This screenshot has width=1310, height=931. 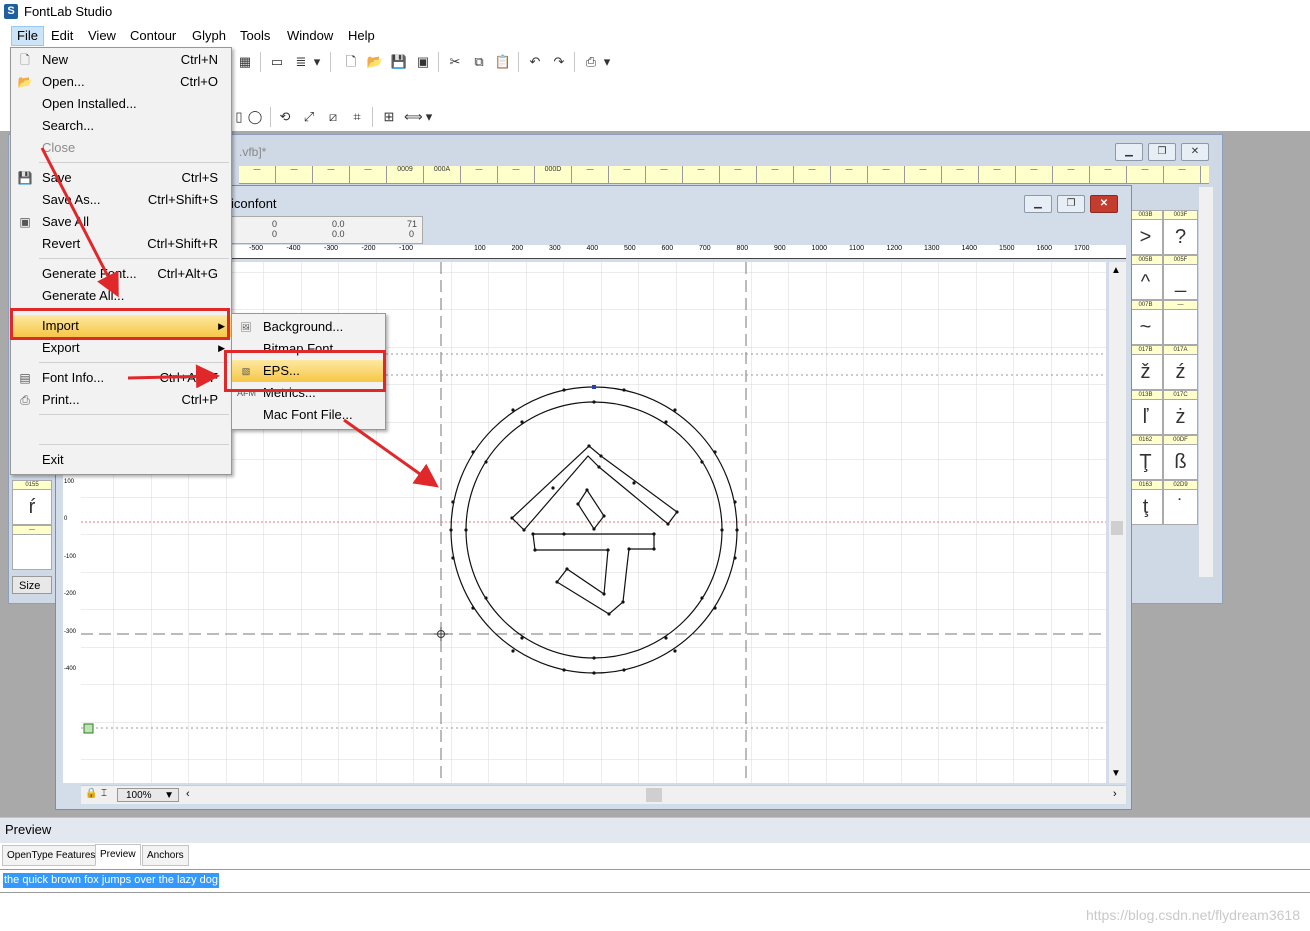 I want to click on tab-opentype-features: OpenType Features, so click(x=51, y=855).